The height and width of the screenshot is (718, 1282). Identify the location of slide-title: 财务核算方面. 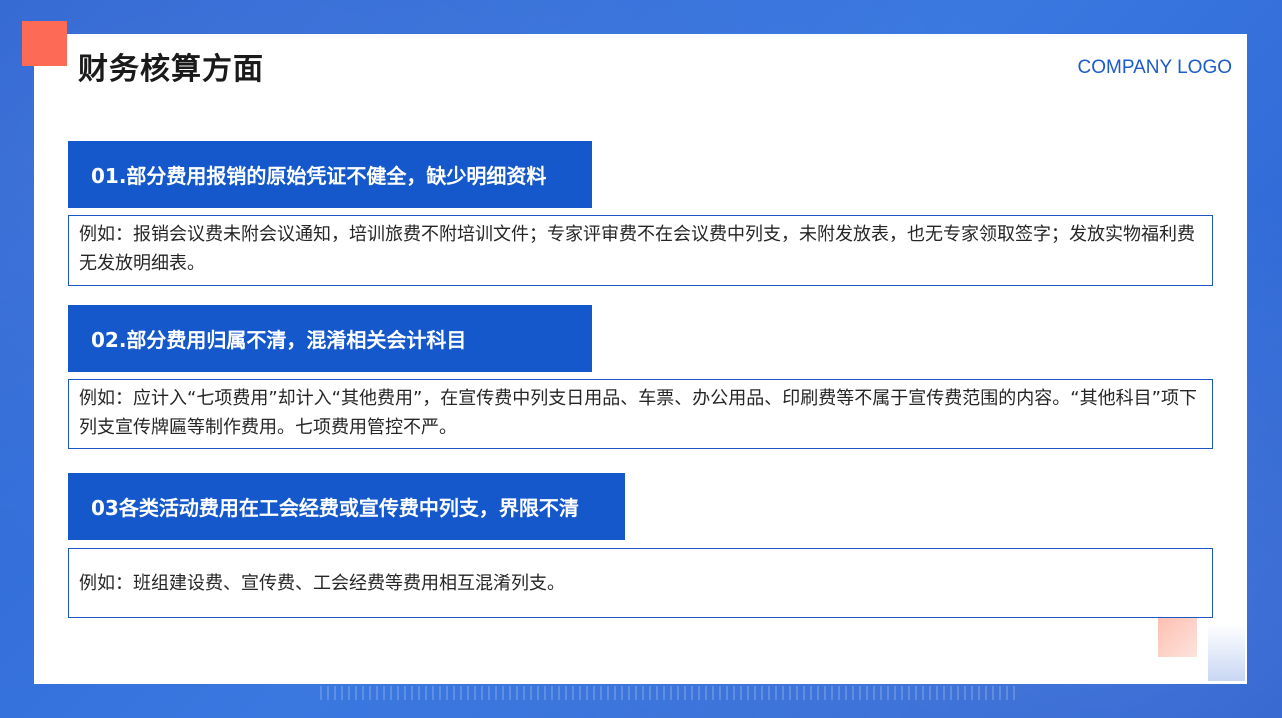
(171, 69).